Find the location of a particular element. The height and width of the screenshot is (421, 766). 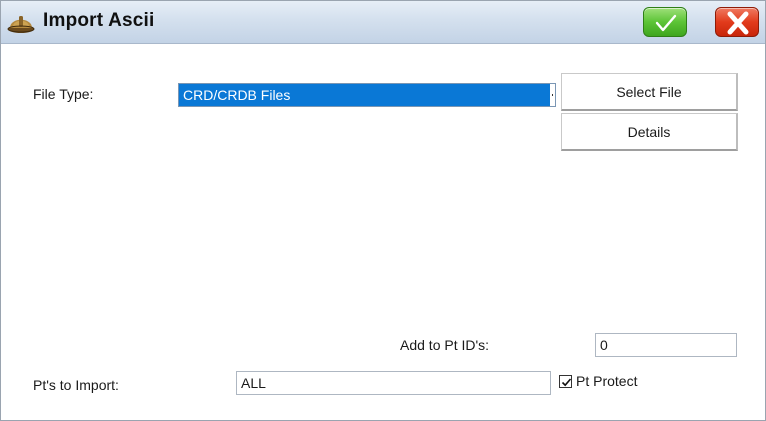

file-type-selected-value: CRD/CRDB Files is located at coordinates (237, 95).